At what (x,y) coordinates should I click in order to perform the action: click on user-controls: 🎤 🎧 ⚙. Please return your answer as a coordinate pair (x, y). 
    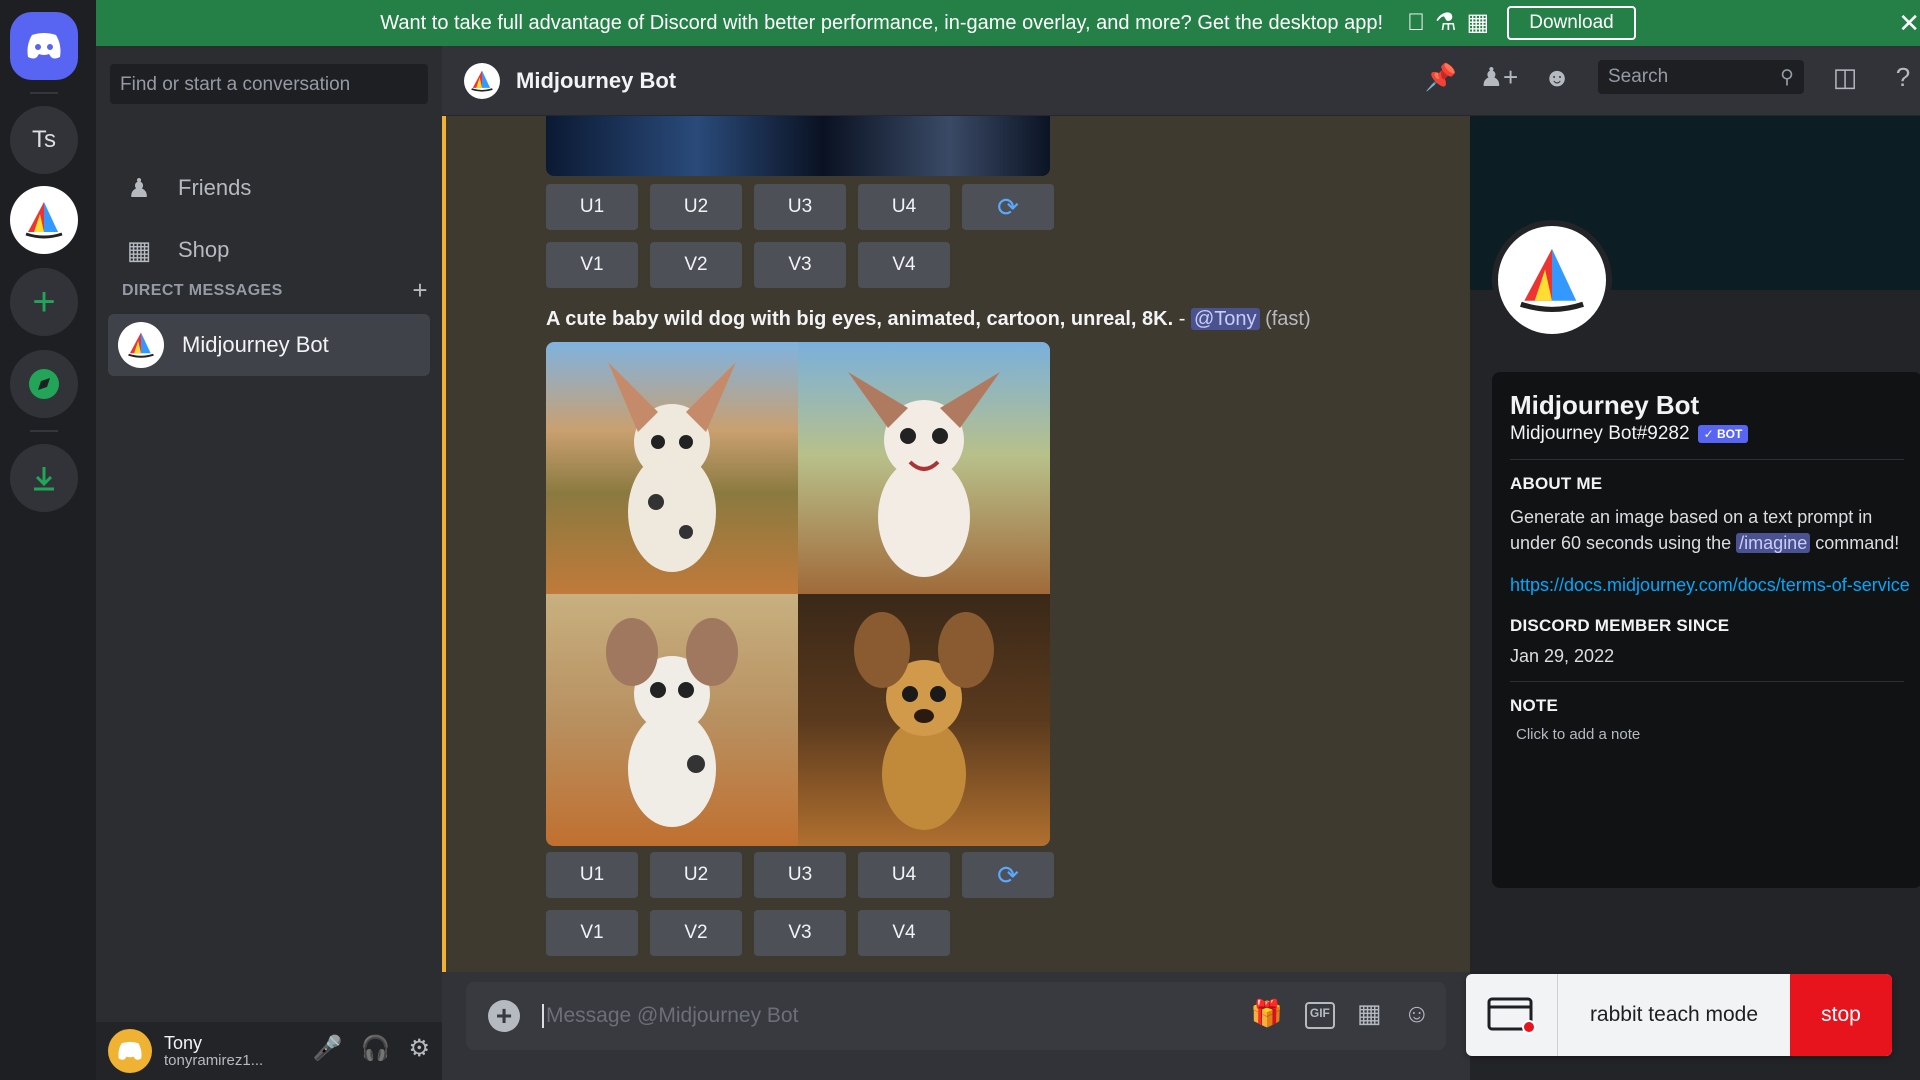
    Looking at the image, I should click on (371, 1048).